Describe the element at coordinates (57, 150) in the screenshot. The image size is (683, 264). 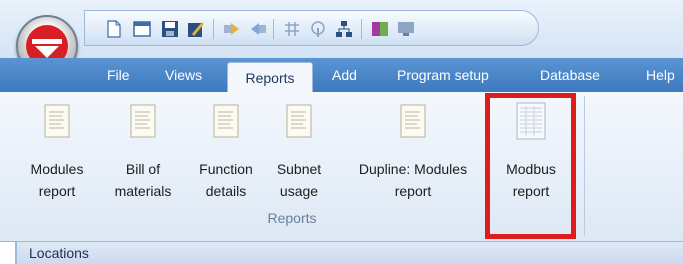
I see `modules-report-button: Modules report` at that location.